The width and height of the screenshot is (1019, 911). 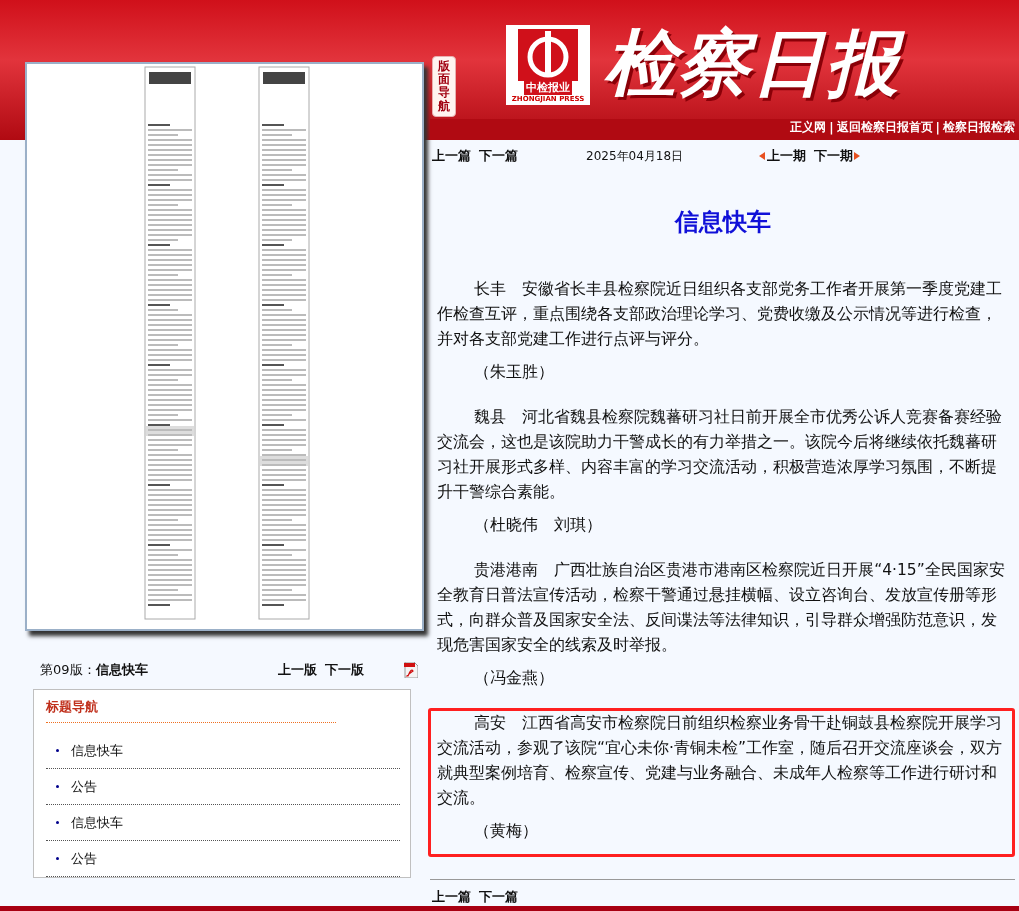 What do you see at coordinates (548, 87) in the screenshot?
I see `logo-badge: 中检报业` at bounding box center [548, 87].